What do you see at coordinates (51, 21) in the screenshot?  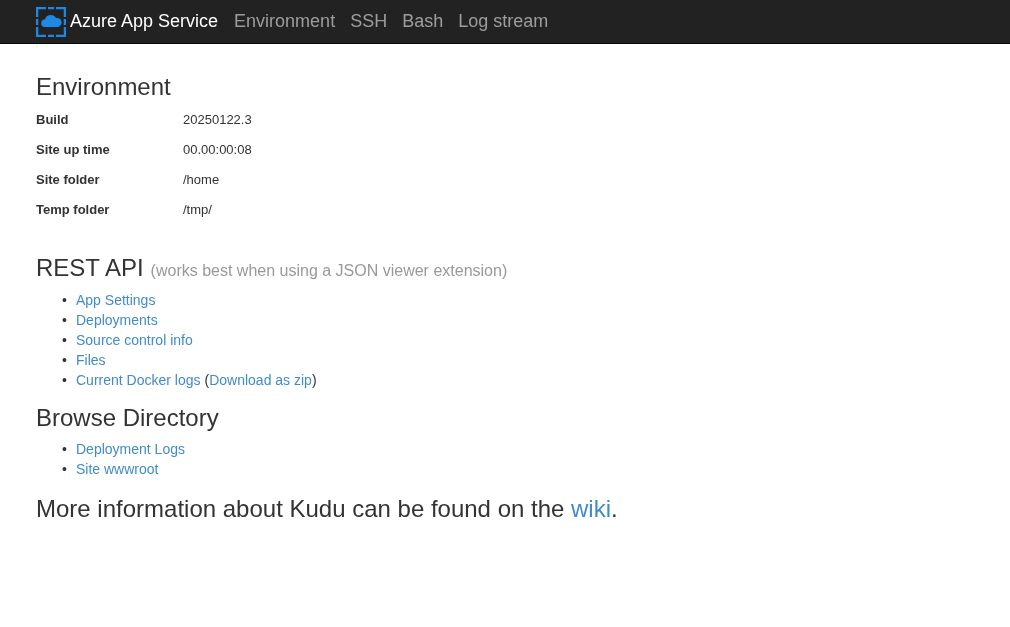 I see `cloud-frame-icon` at bounding box center [51, 21].